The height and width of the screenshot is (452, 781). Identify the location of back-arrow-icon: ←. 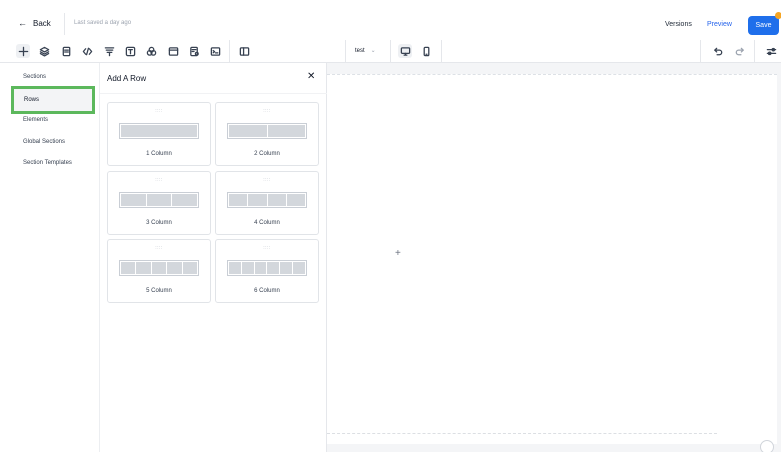
(22, 23).